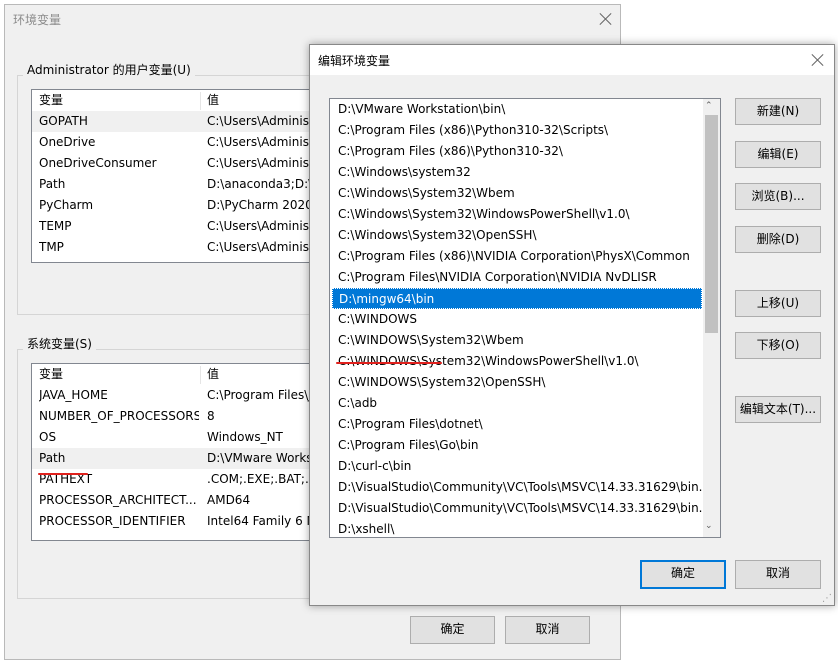  Describe the element at coordinates (778, 345) in the screenshot. I see `move-down-button: 下移(O)` at that location.